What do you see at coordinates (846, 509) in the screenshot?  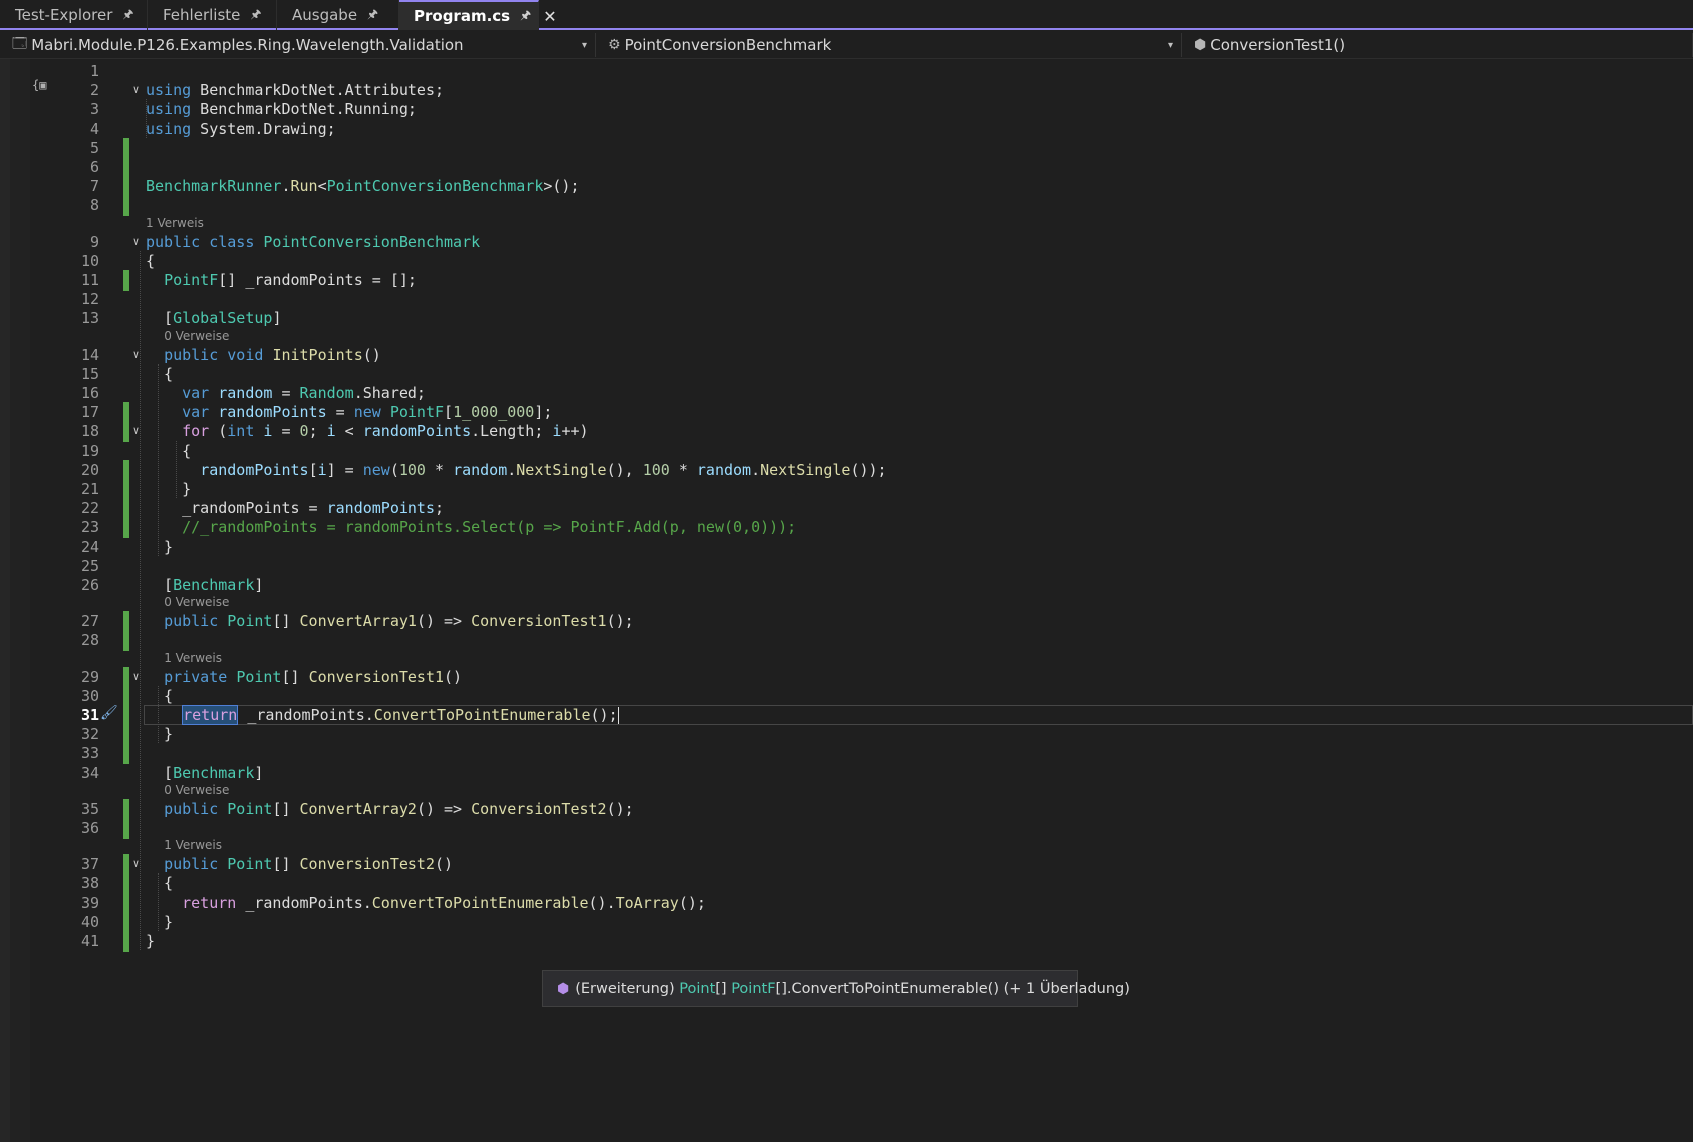 I see `code-line: 22 _randomPoints = randomPoints;` at bounding box center [846, 509].